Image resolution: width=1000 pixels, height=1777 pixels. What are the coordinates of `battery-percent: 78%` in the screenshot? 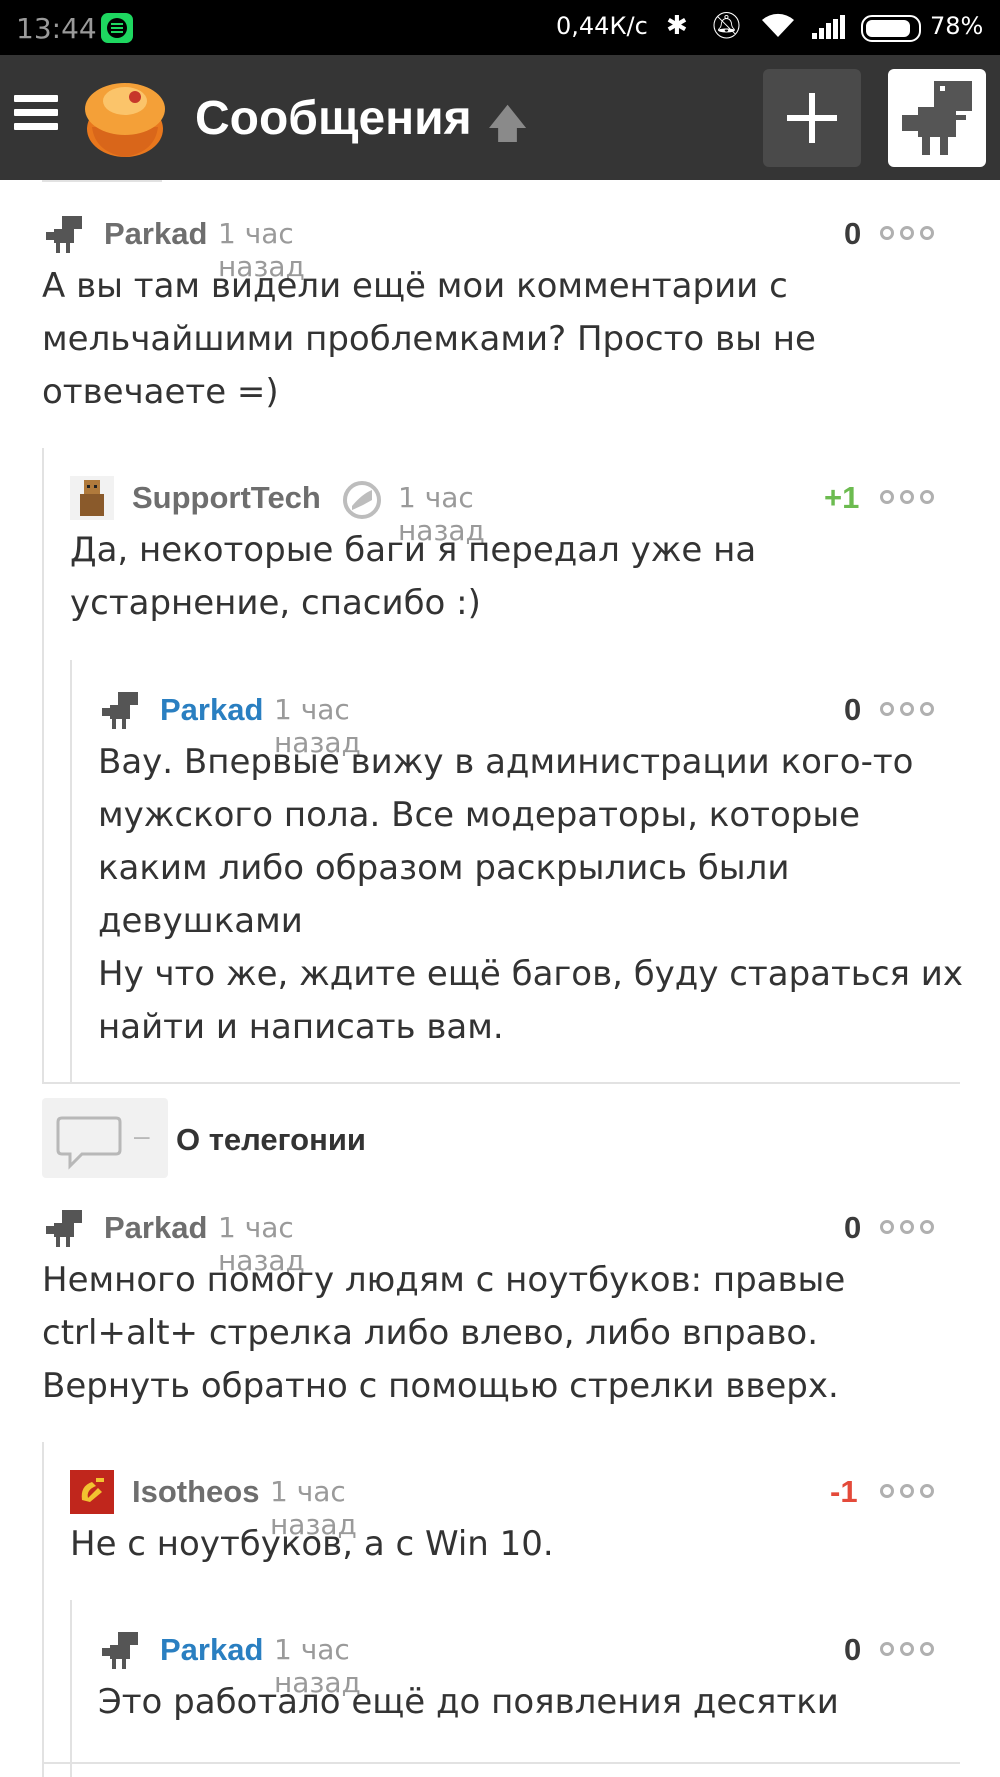 It's located at (957, 26).